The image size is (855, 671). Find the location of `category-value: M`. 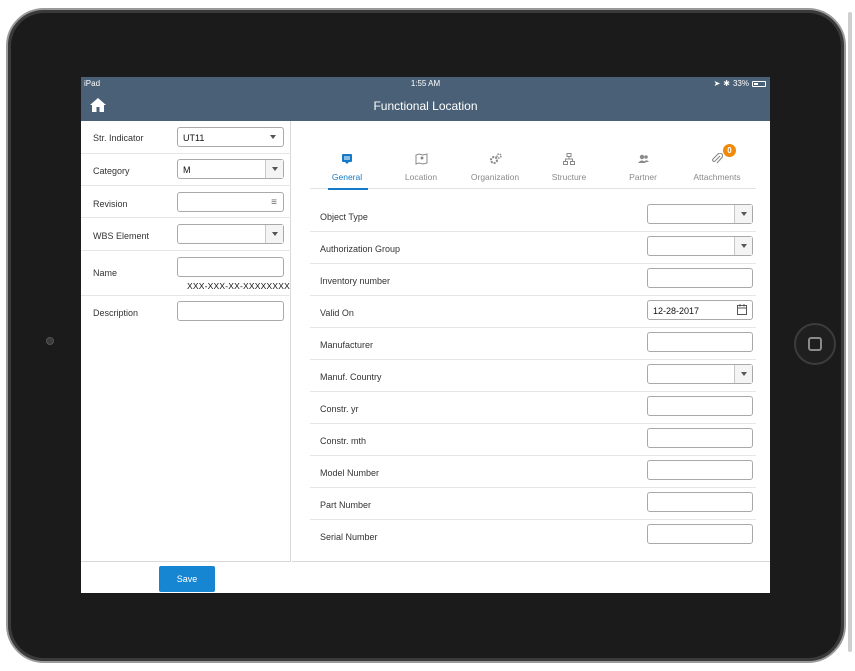

category-value: M is located at coordinates (187, 170).